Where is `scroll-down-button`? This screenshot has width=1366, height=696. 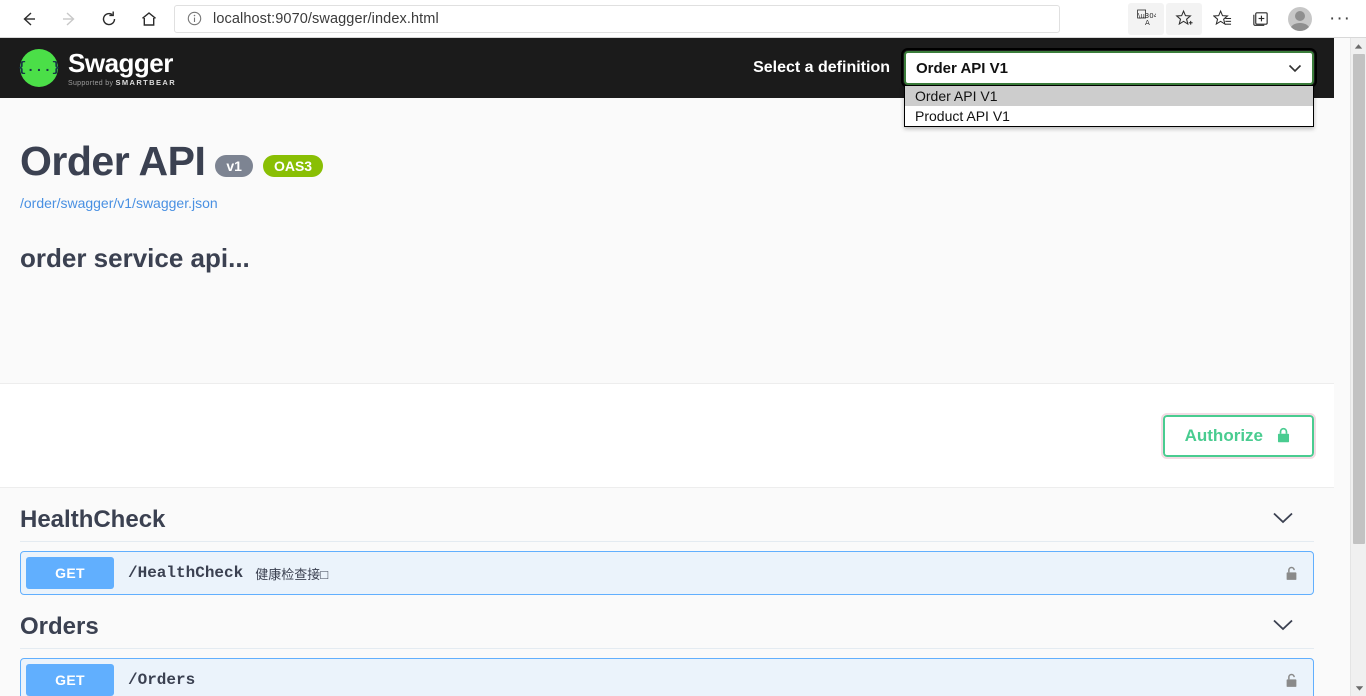 scroll-down-button is located at coordinates (1358, 688).